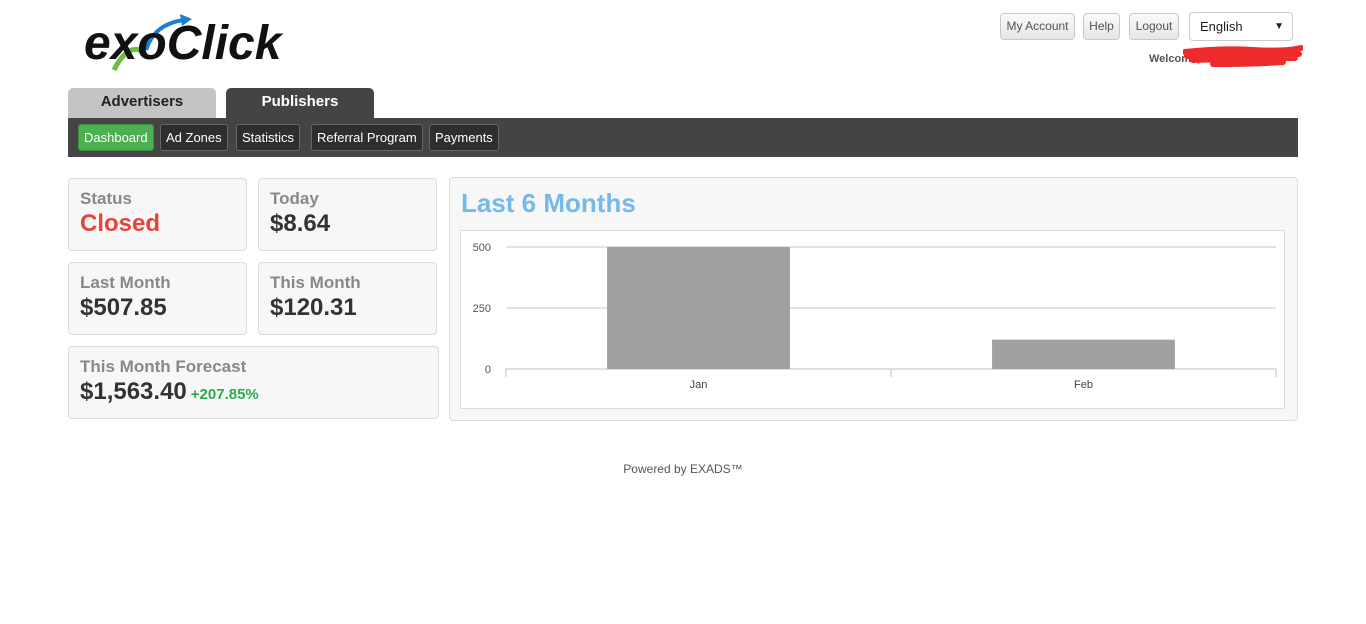  What do you see at coordinates (300, 103) in the screenshot?
I see `tab-publishers: Publishers` at bounding box center [300, 103].